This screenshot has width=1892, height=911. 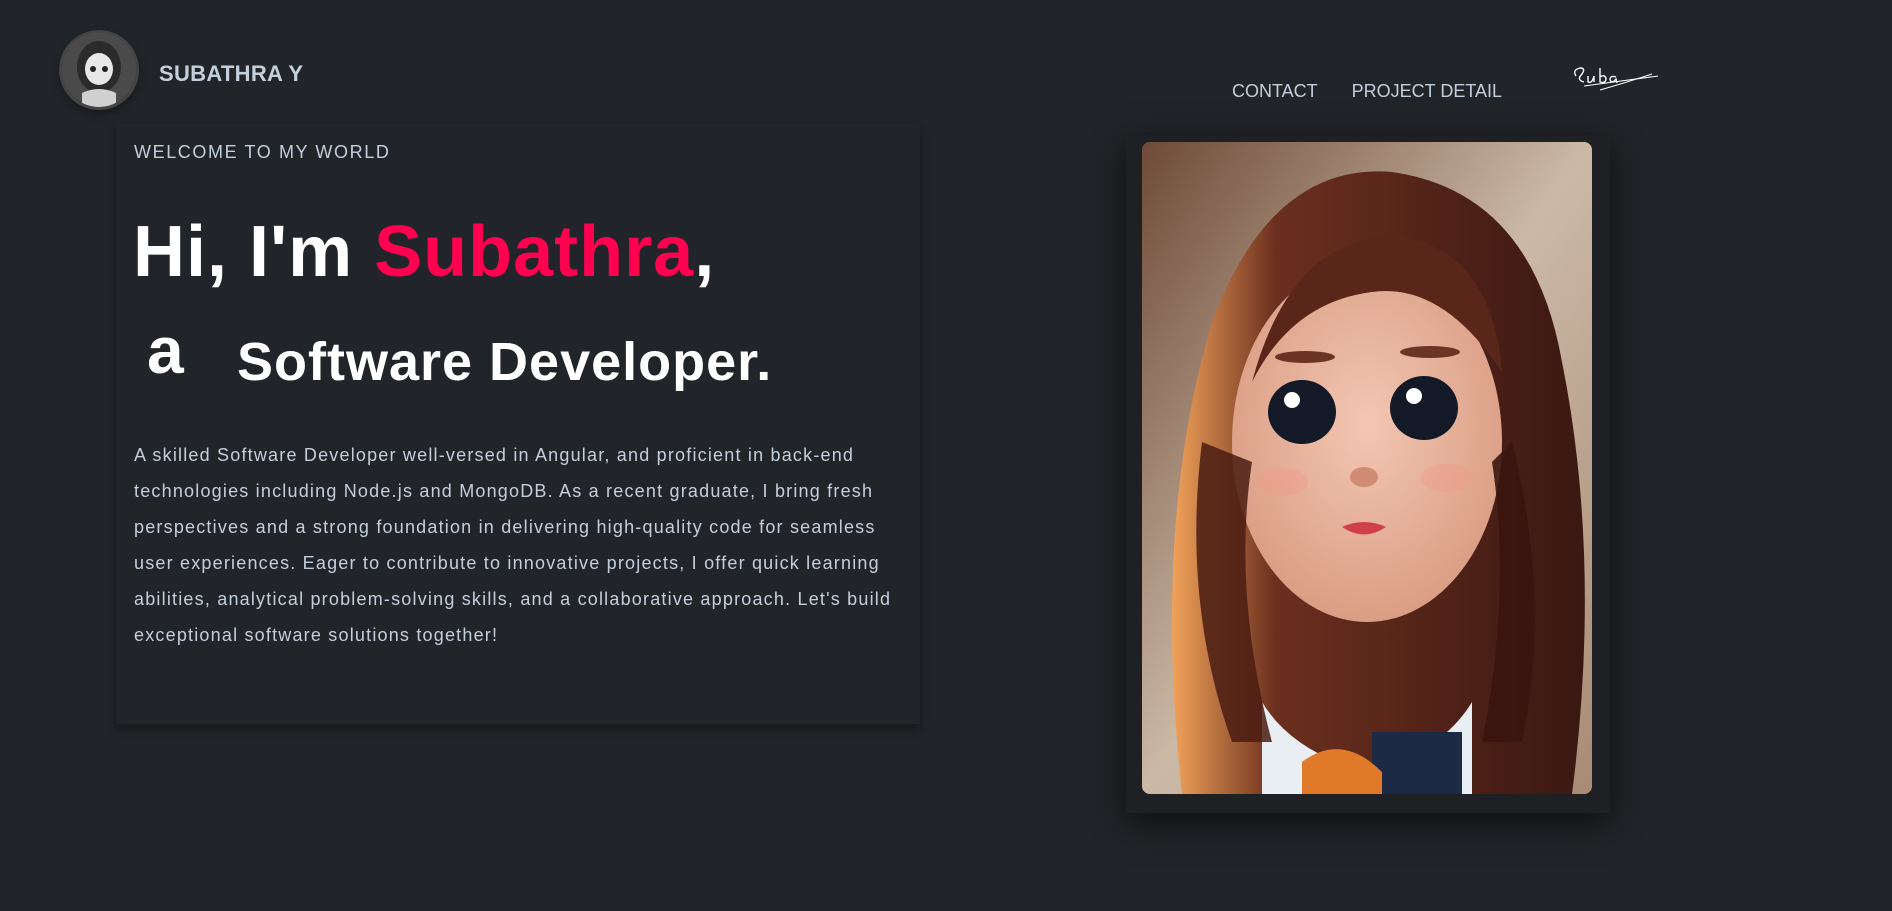 I want to click on greeting-text: Hi, I'm, so click(x=254, y=252).